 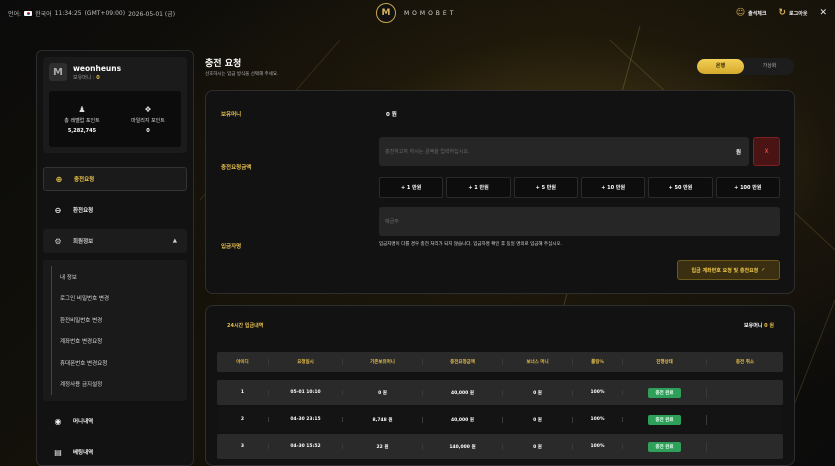 What do you see at coordinates (306, 446) in the screenshot?
I see `cell-date: 04-30 15:52` at bounding box center [306, 446].